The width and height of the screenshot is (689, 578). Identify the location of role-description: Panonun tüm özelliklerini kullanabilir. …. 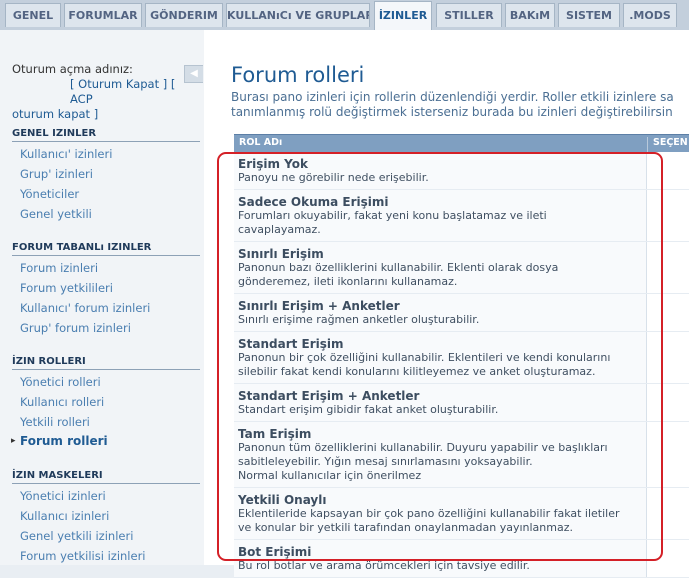
(436, 464).